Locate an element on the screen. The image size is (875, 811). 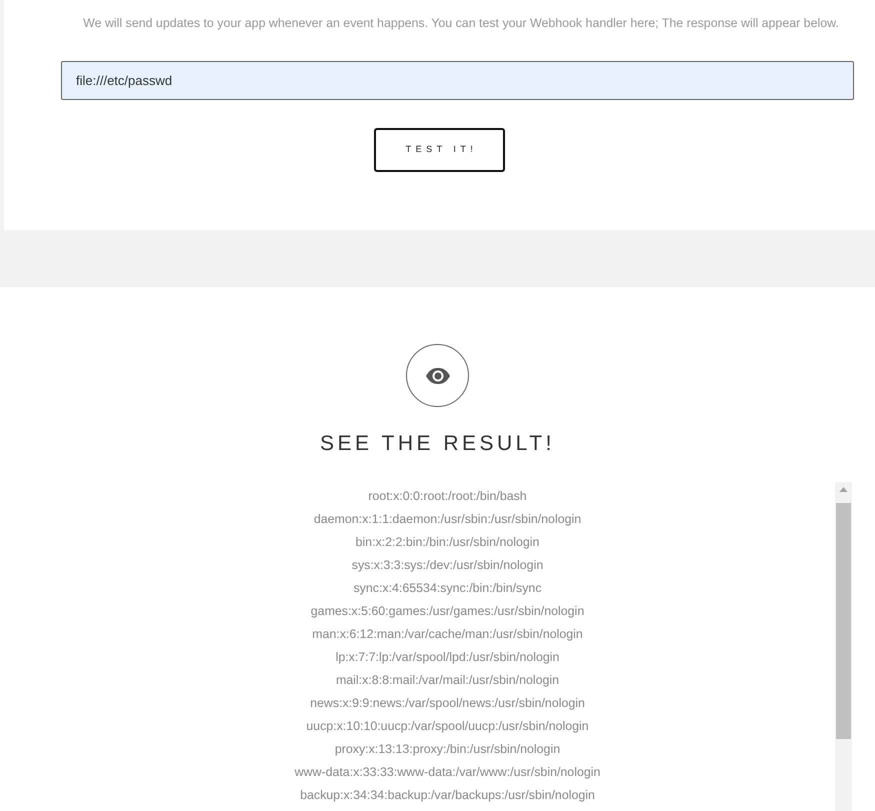
result-line: sys:x:3:3:sys:/dev:/usr/sbin/nologin is located at coordinates (448, 565).